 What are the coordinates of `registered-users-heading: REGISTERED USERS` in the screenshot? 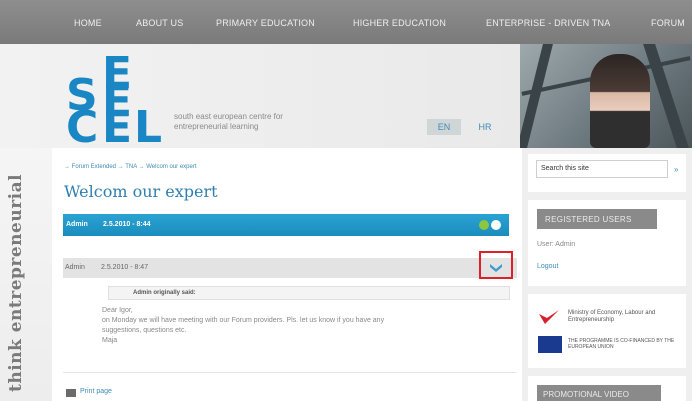 It's located at (597, 219).